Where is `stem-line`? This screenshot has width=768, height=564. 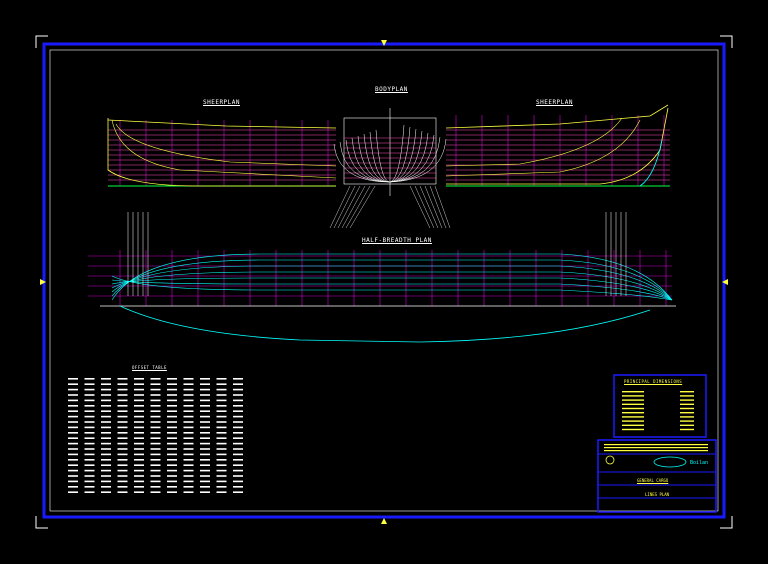 stem-line is located at coordinates (651, 163).